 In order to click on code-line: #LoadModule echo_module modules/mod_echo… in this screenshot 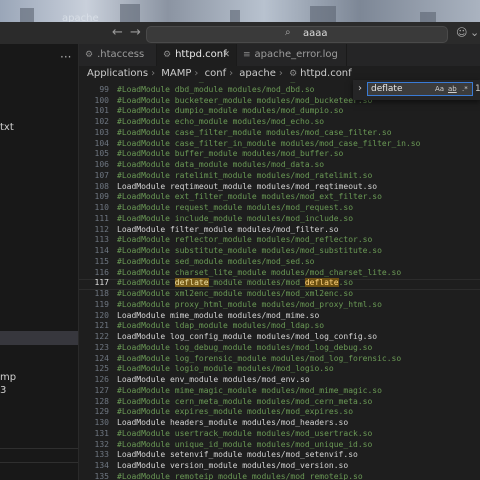, I will do `click(220, 121)`.